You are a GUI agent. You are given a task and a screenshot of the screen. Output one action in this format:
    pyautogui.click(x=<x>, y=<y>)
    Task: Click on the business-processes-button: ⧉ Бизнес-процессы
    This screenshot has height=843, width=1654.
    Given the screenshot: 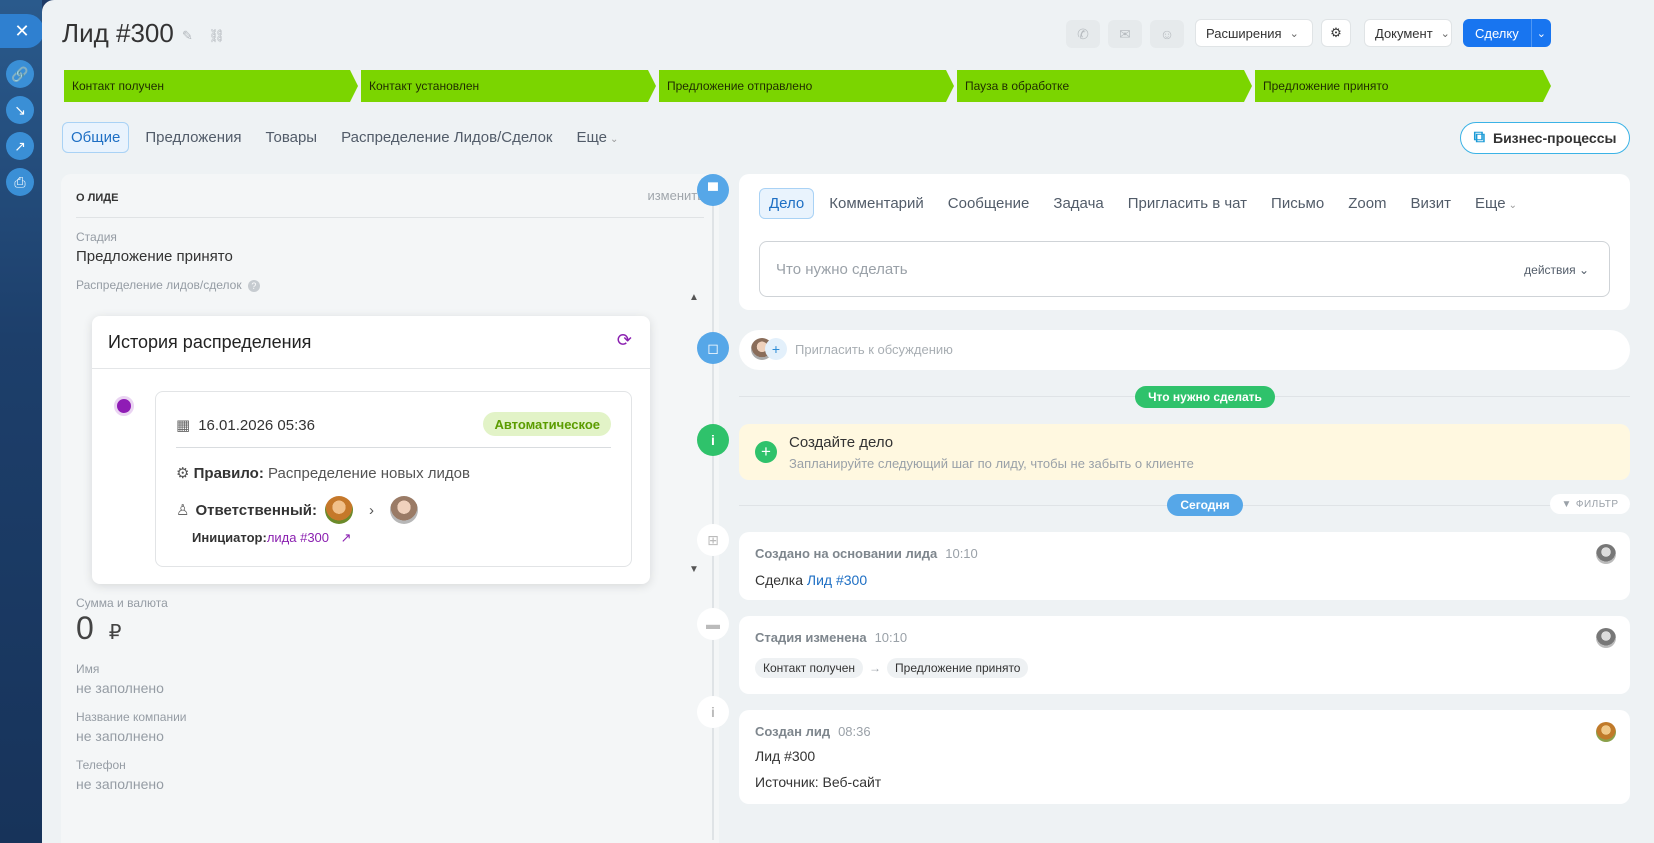 What is the action you would take?
    pyautogui.click(x=1545, y=138)
    